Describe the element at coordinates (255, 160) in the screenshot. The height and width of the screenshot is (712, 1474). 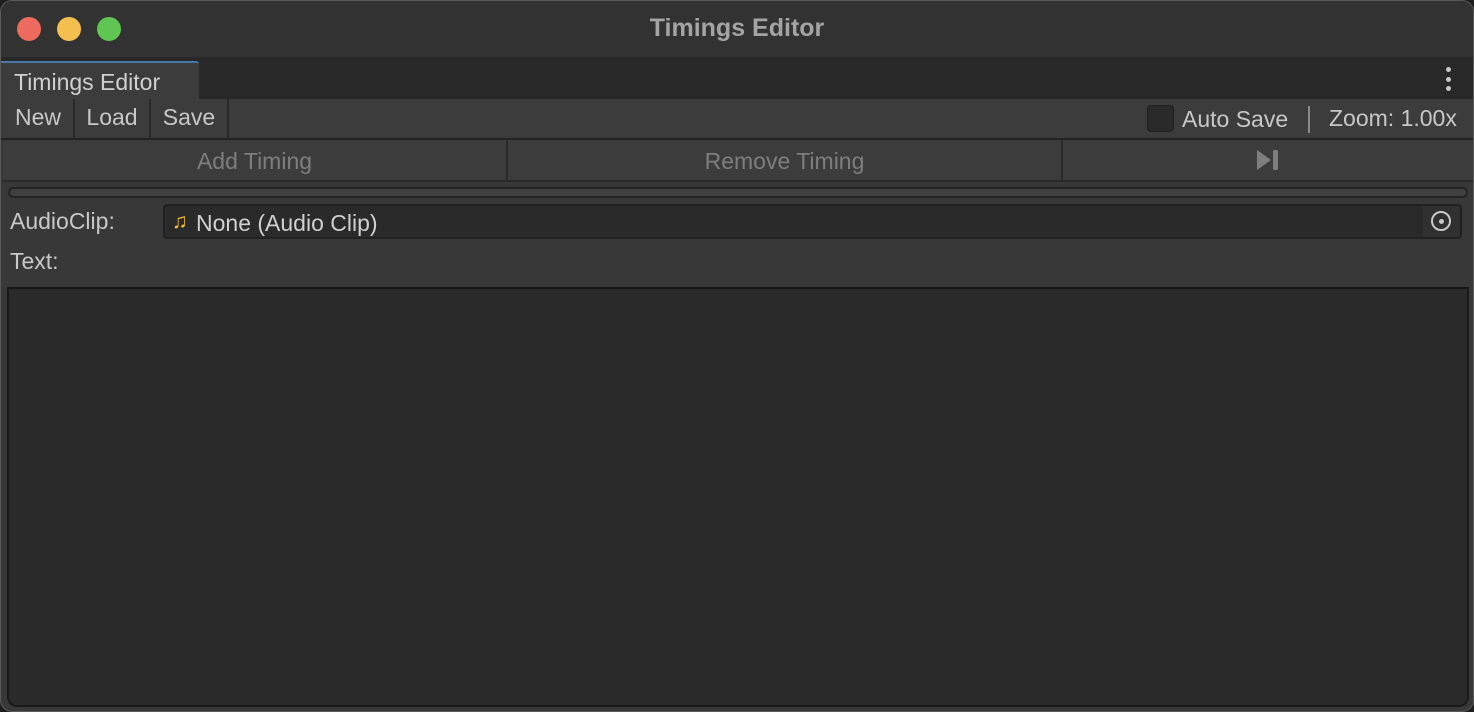
I see `add-timing-button: Add Timing` at that location.